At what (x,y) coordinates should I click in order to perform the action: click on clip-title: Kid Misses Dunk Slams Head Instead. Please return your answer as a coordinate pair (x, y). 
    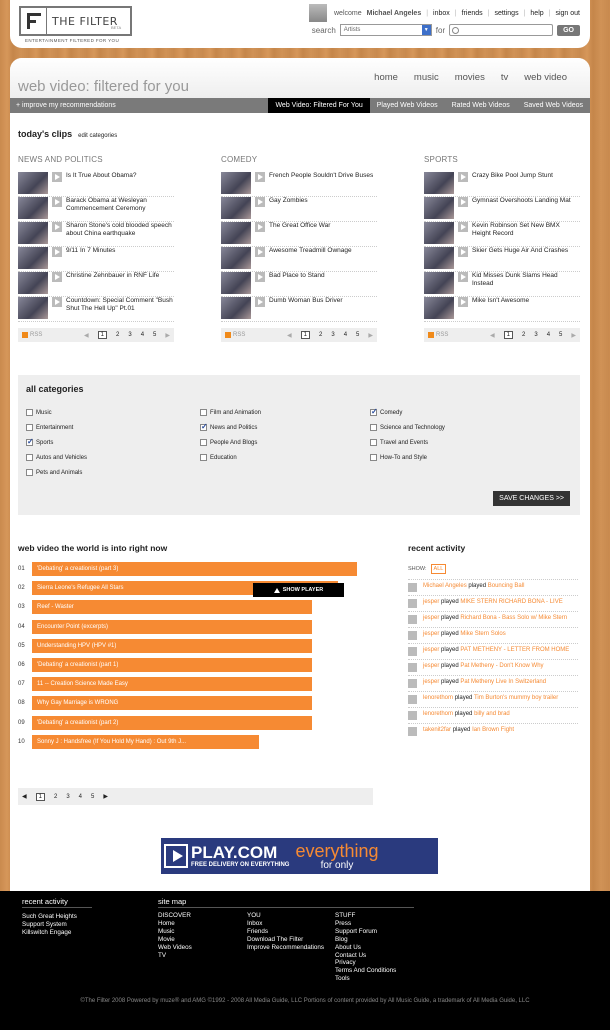
    Looking at the image, I should click on (526, 280).